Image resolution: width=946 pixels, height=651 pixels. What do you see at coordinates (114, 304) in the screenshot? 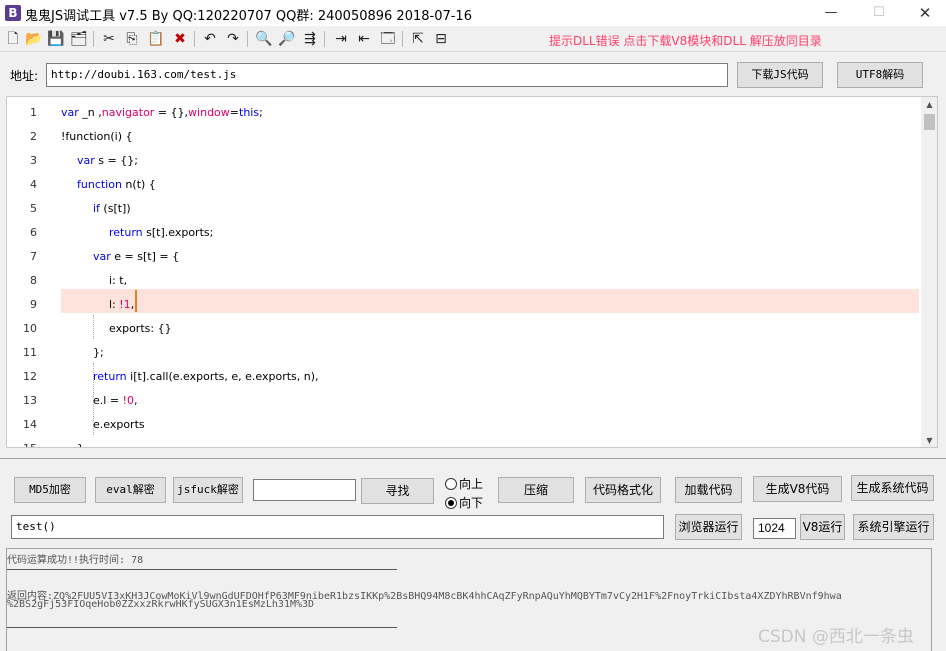
I see `code-token: l:` at bounding box center [114, 304].